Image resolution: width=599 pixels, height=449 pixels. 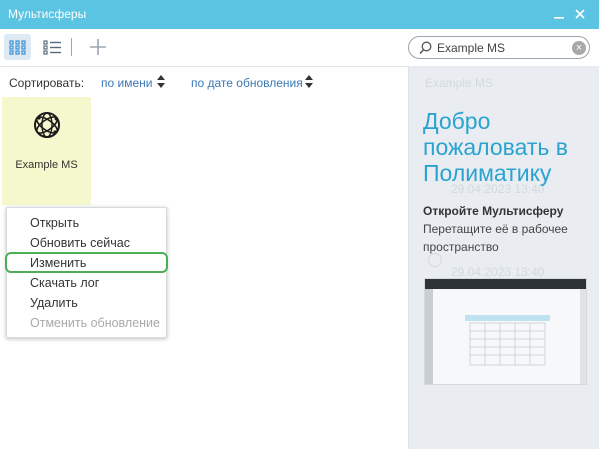 I want to click on menu-item-delete: Удалить, so click(x=54, y=303).